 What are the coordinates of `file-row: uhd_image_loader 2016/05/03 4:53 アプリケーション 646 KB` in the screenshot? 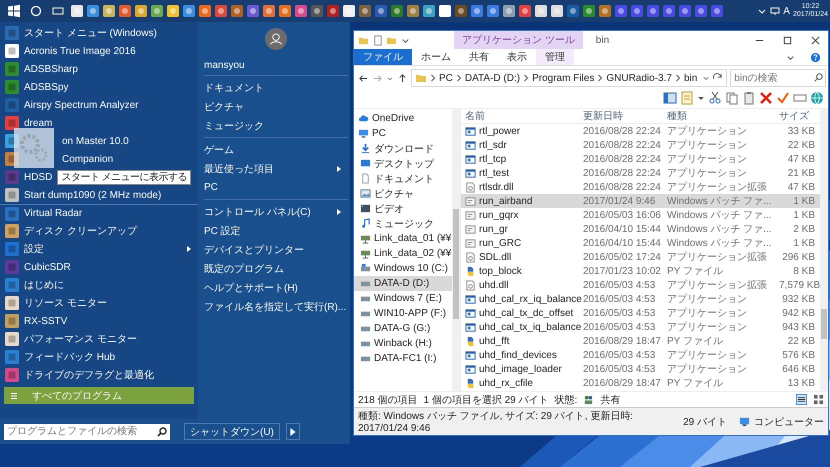 It's located at (640, 369).